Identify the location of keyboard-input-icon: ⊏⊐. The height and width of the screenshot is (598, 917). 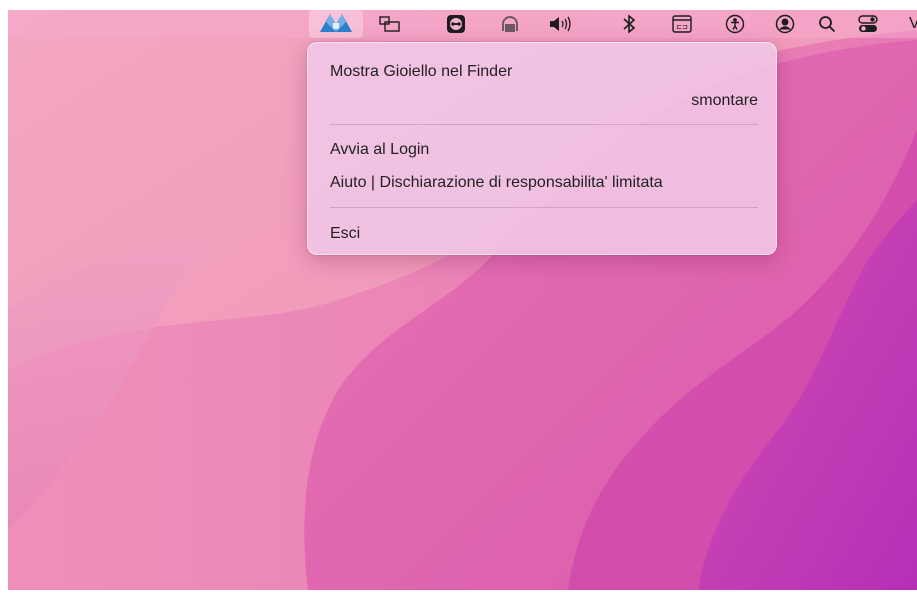
(682, 24).